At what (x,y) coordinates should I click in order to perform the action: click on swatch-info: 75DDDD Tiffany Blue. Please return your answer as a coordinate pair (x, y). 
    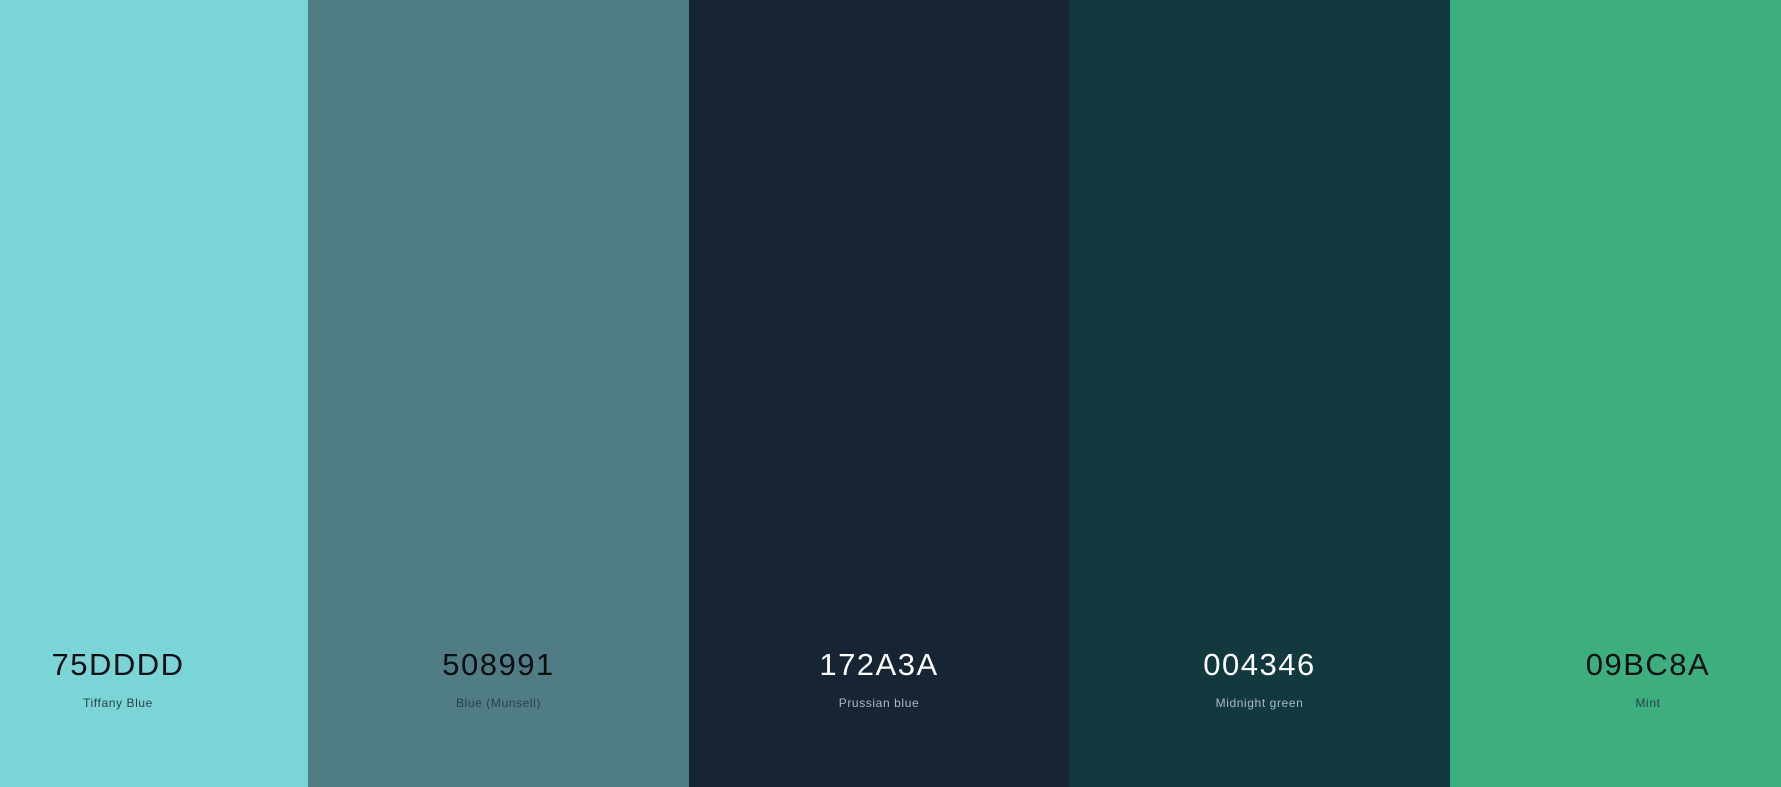
    Looking at the image, I should click on (118, 678).